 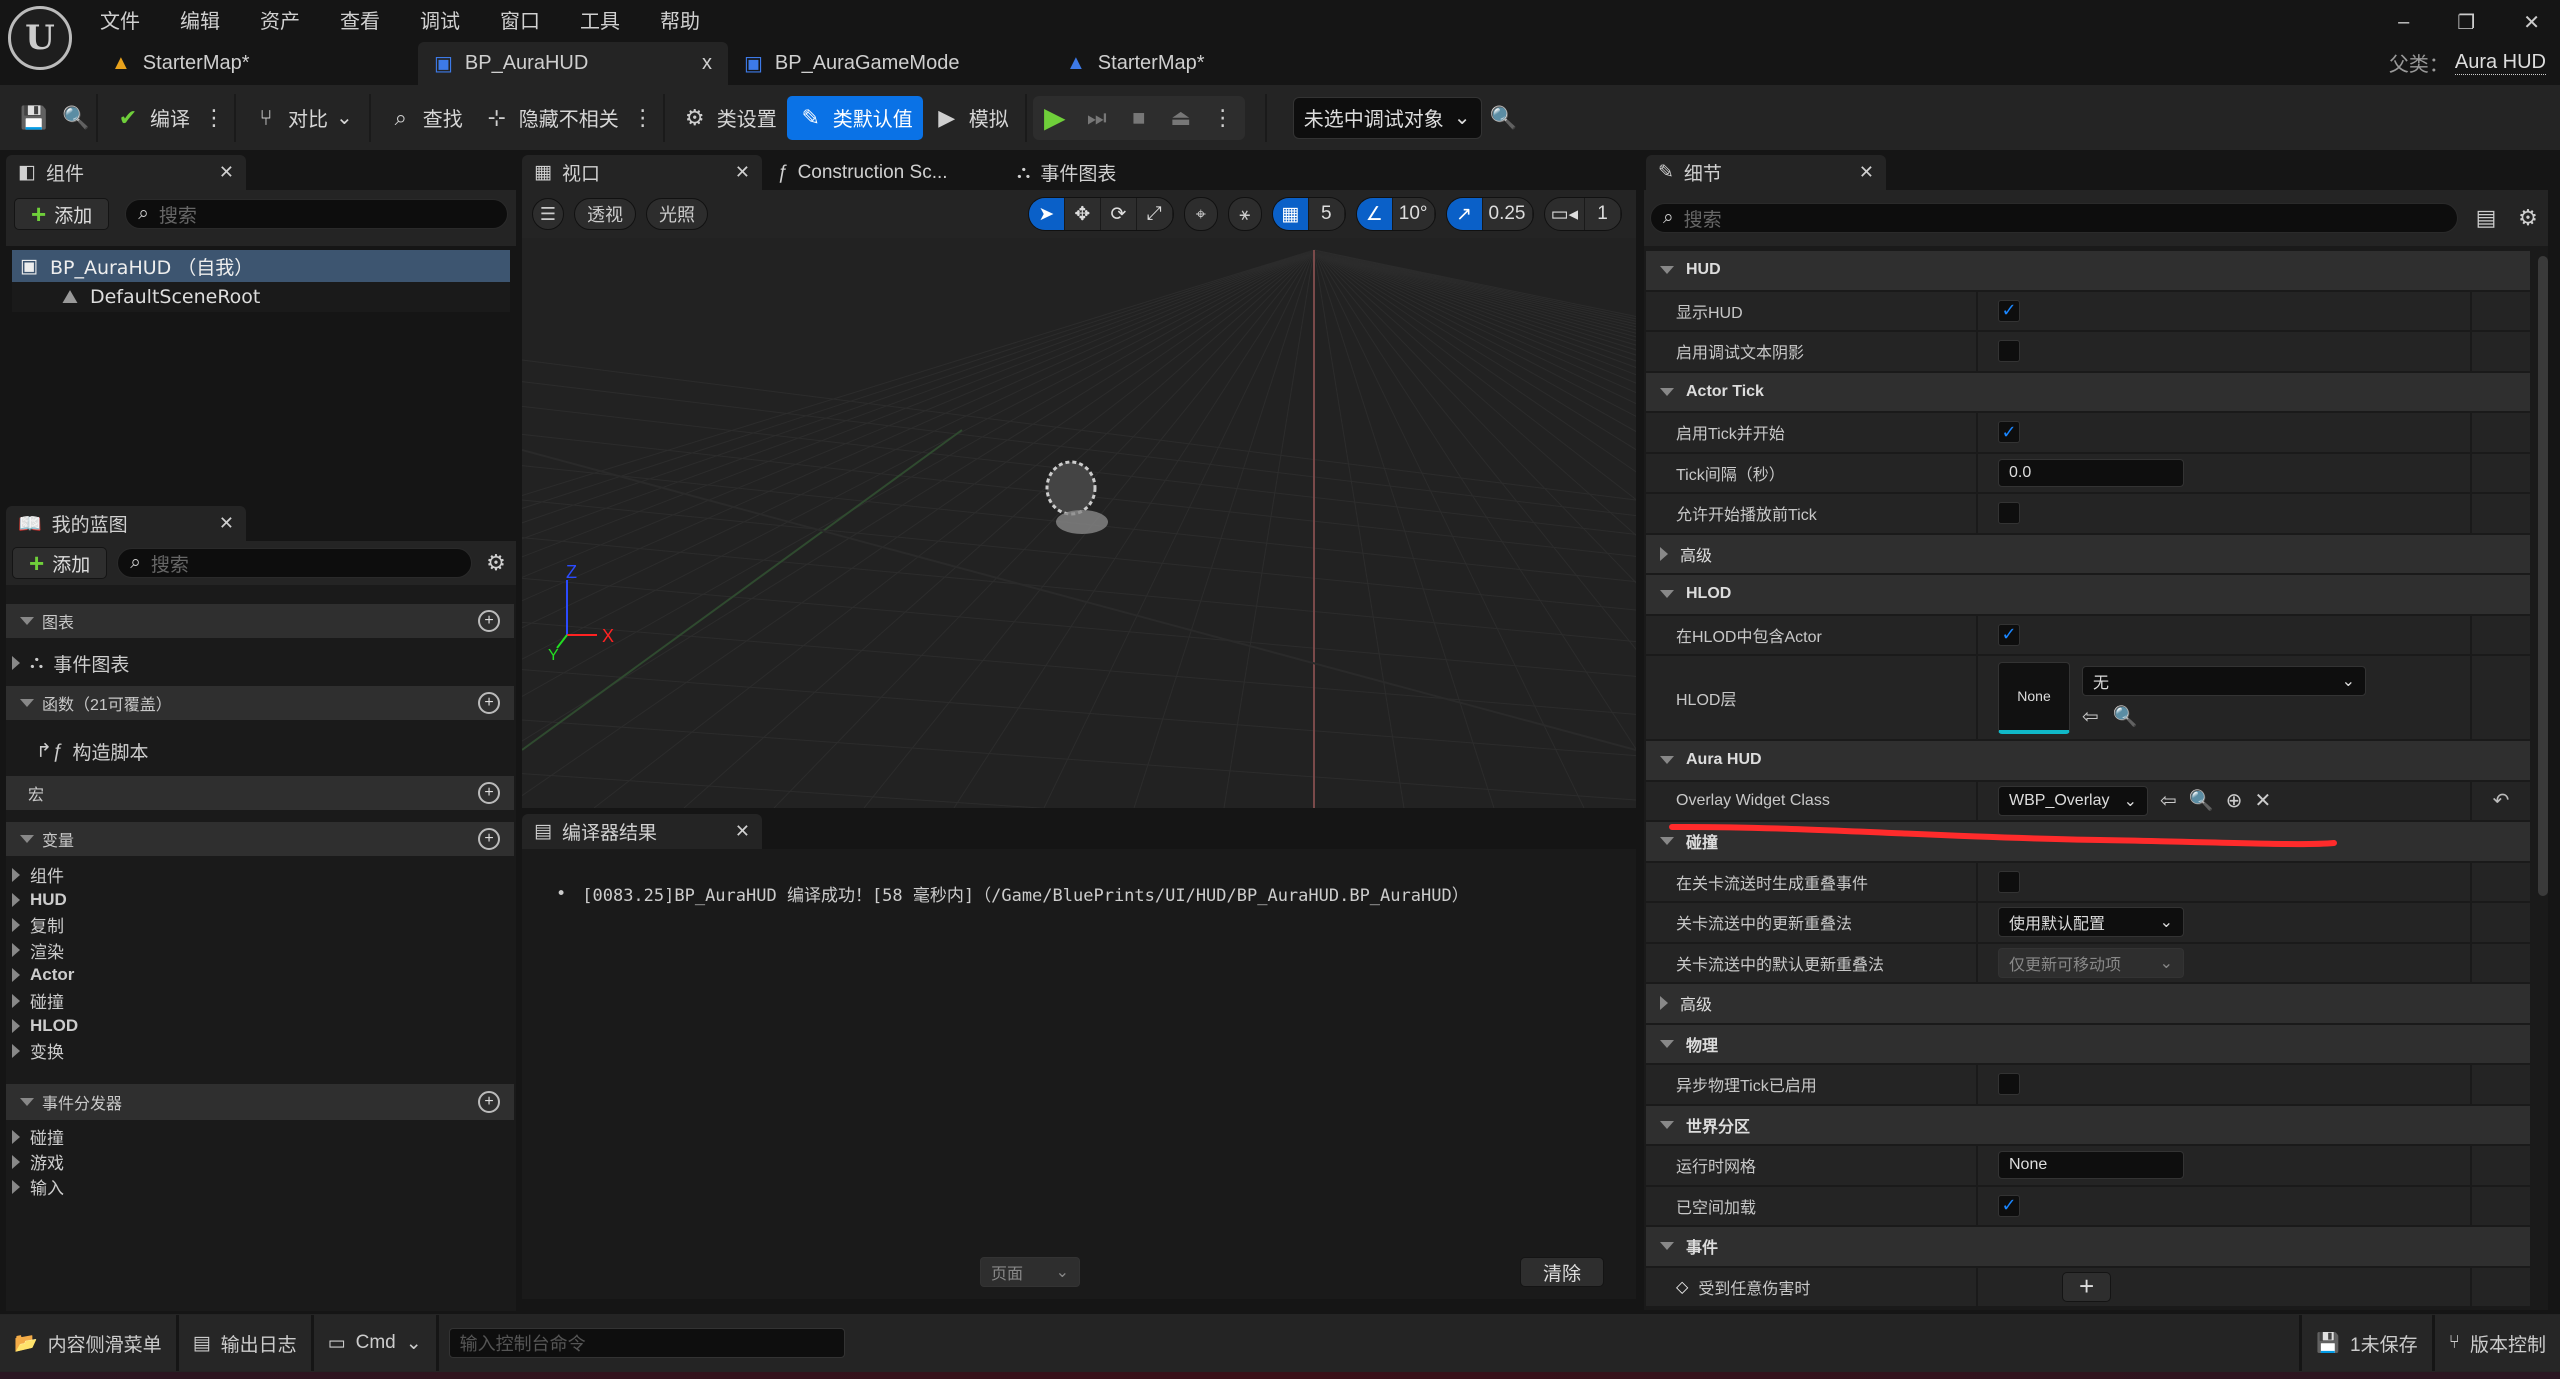 I want to click on section-functions: 函数（21可覆盖） +, so click(x=260, y=703).